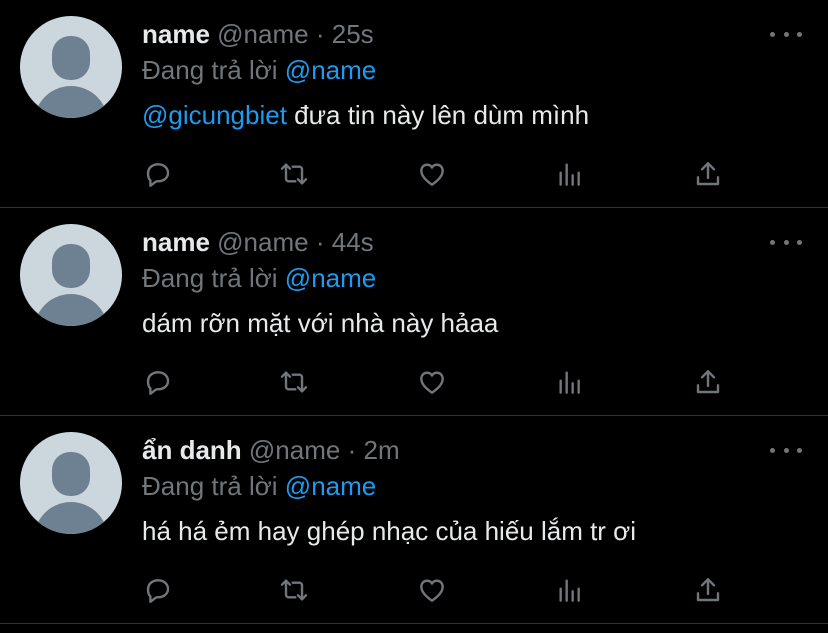 The height and width of the screenshot is (633, 828). What do you see at coordinates (381, 450) in the screenshot?
I see `timestamp: 2m` at bounding box center [381, 450].